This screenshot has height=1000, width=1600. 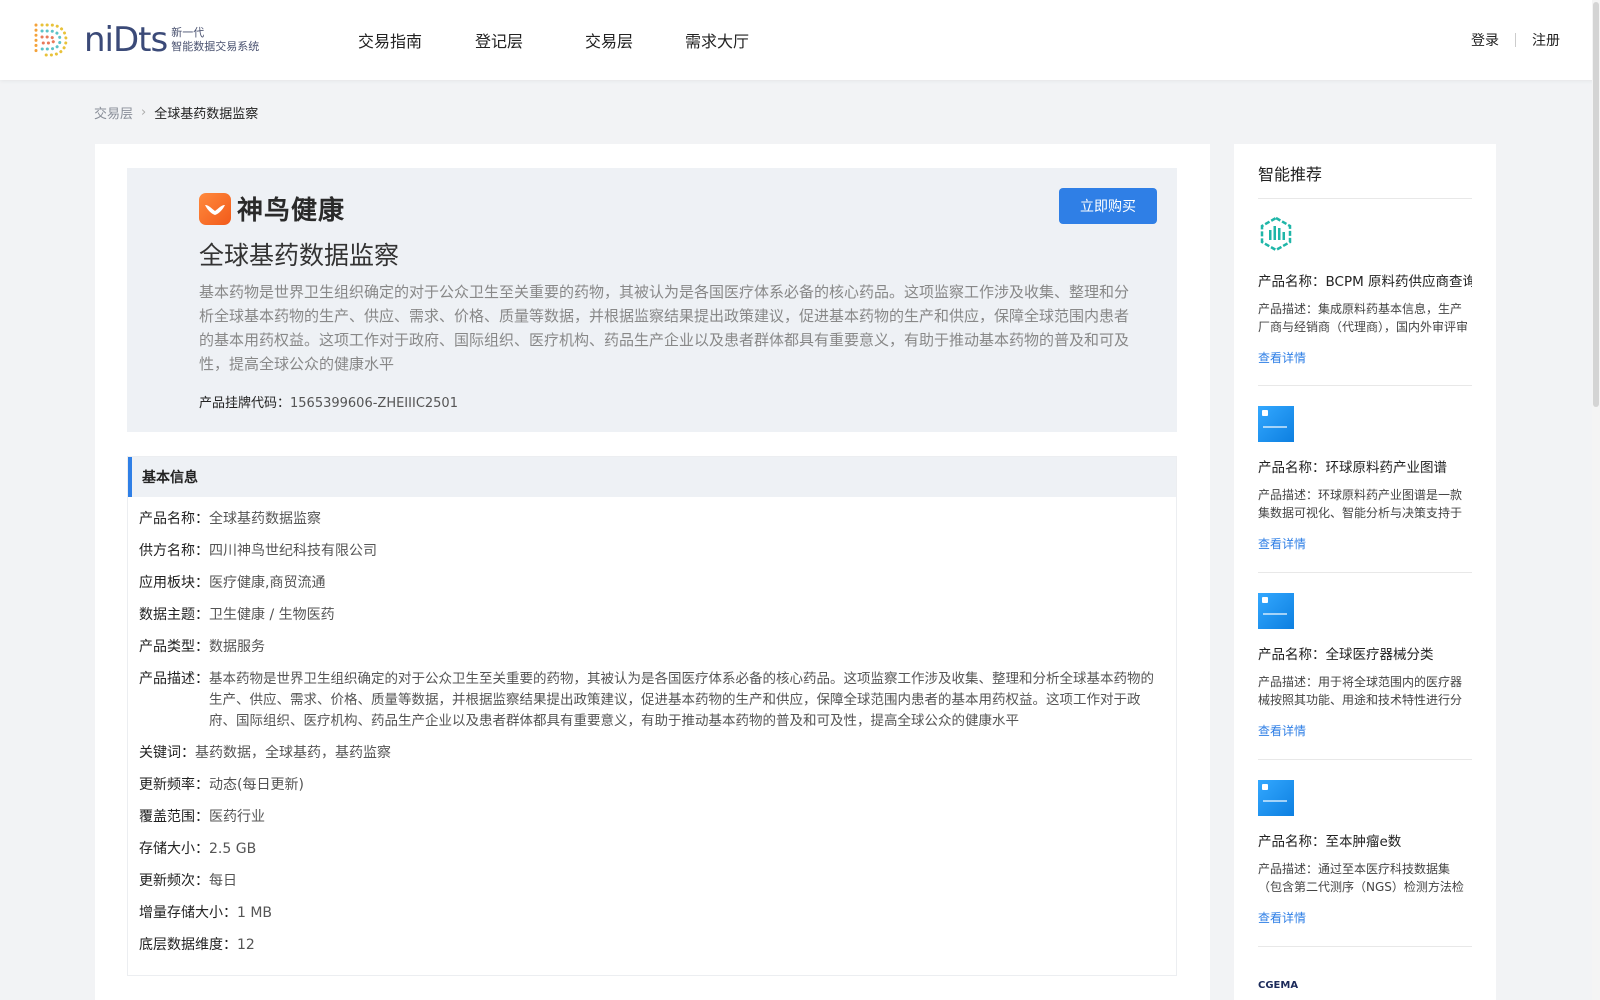 What do you see at coordinates (657, 785) in the screenshot?
I see `info-row-update-frequency: 更新频率： 动态(每日更新)` at bounding box center [657, 785].